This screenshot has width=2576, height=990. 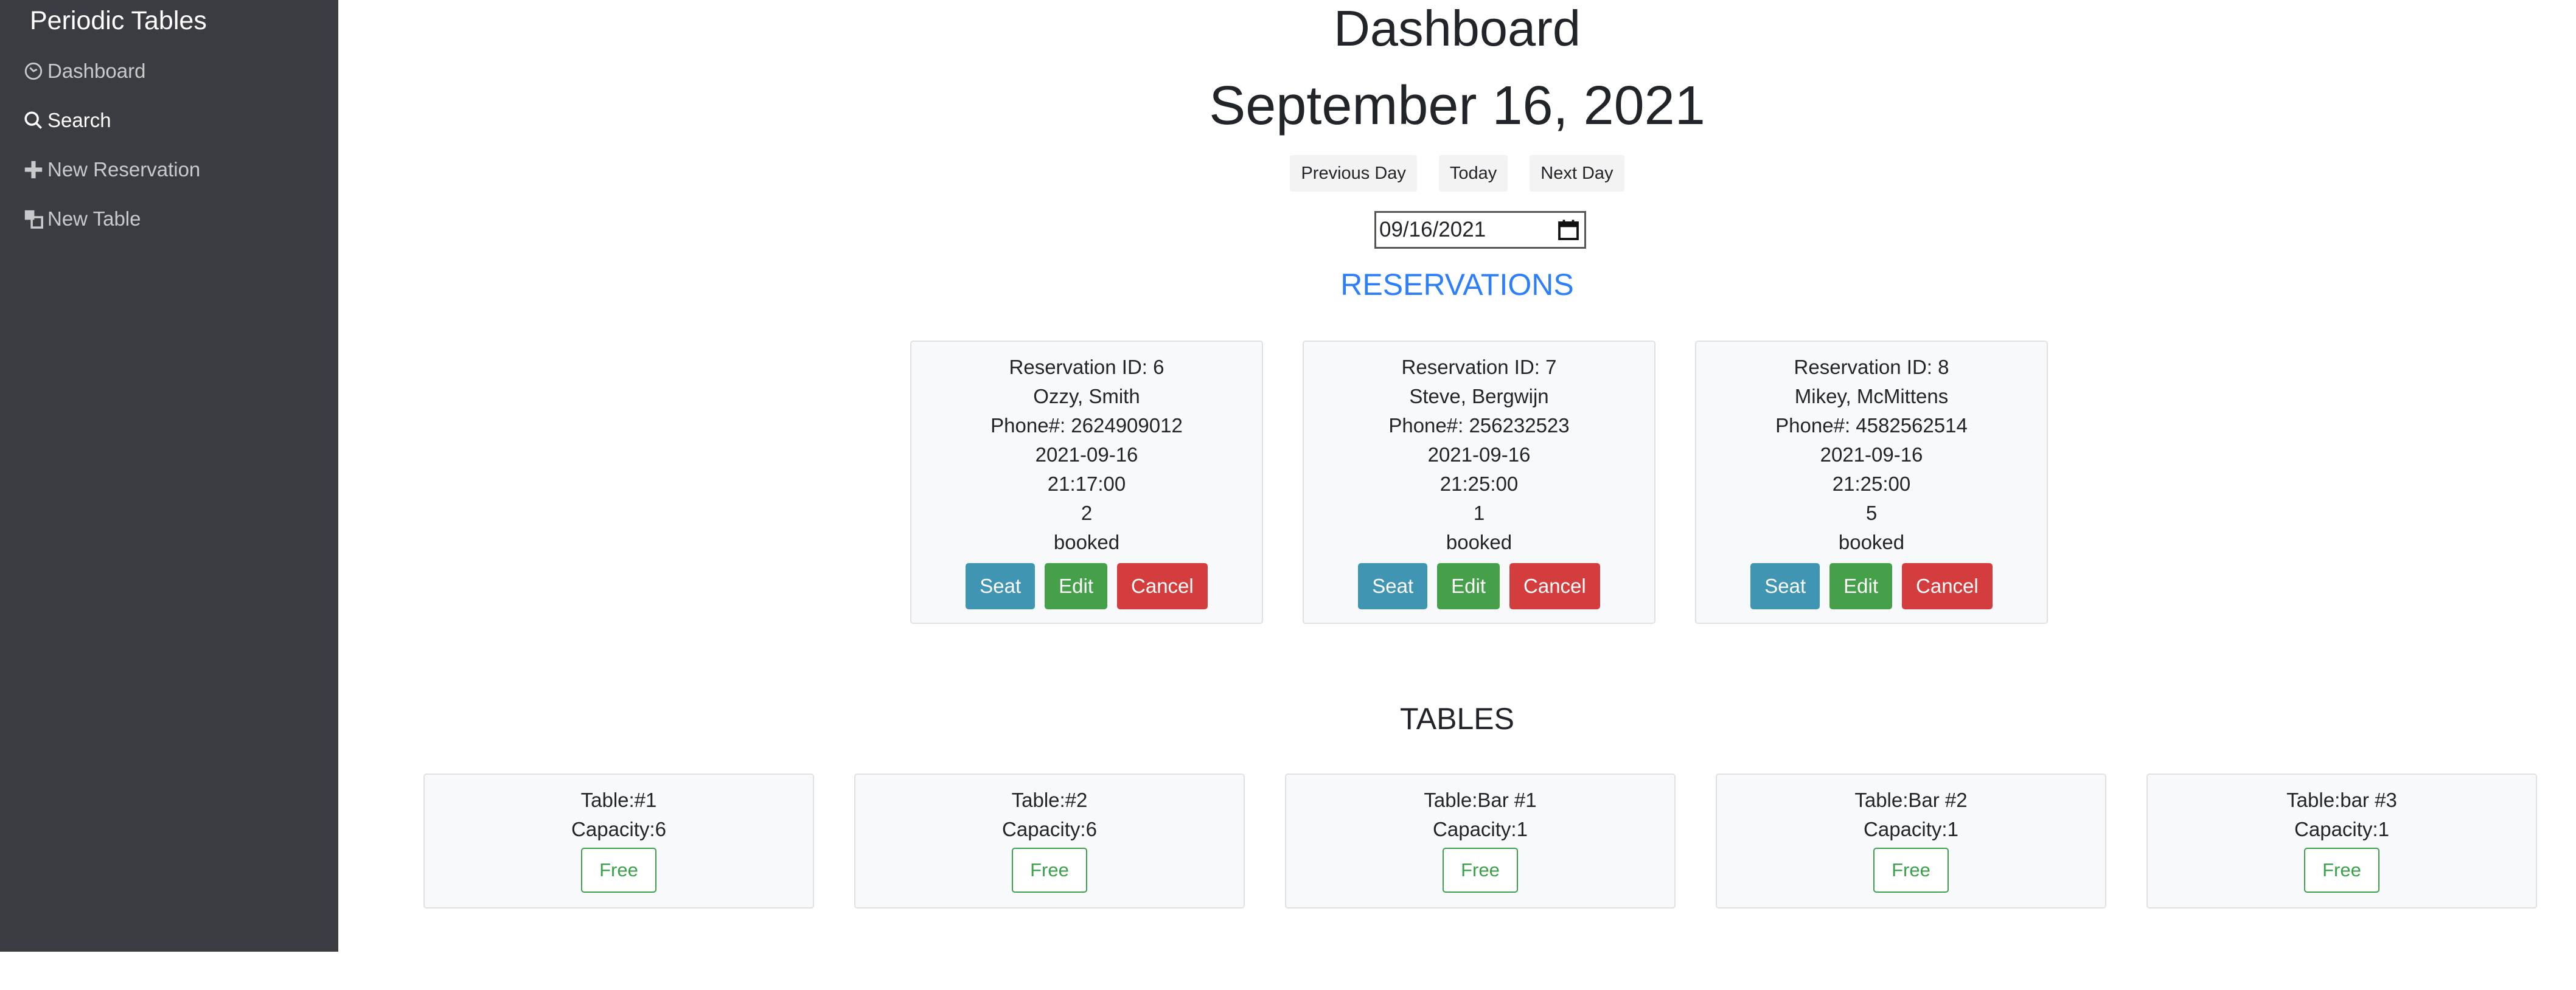 I want to click on reservation-time: 21:17:00, so click(x=1086, y=483).